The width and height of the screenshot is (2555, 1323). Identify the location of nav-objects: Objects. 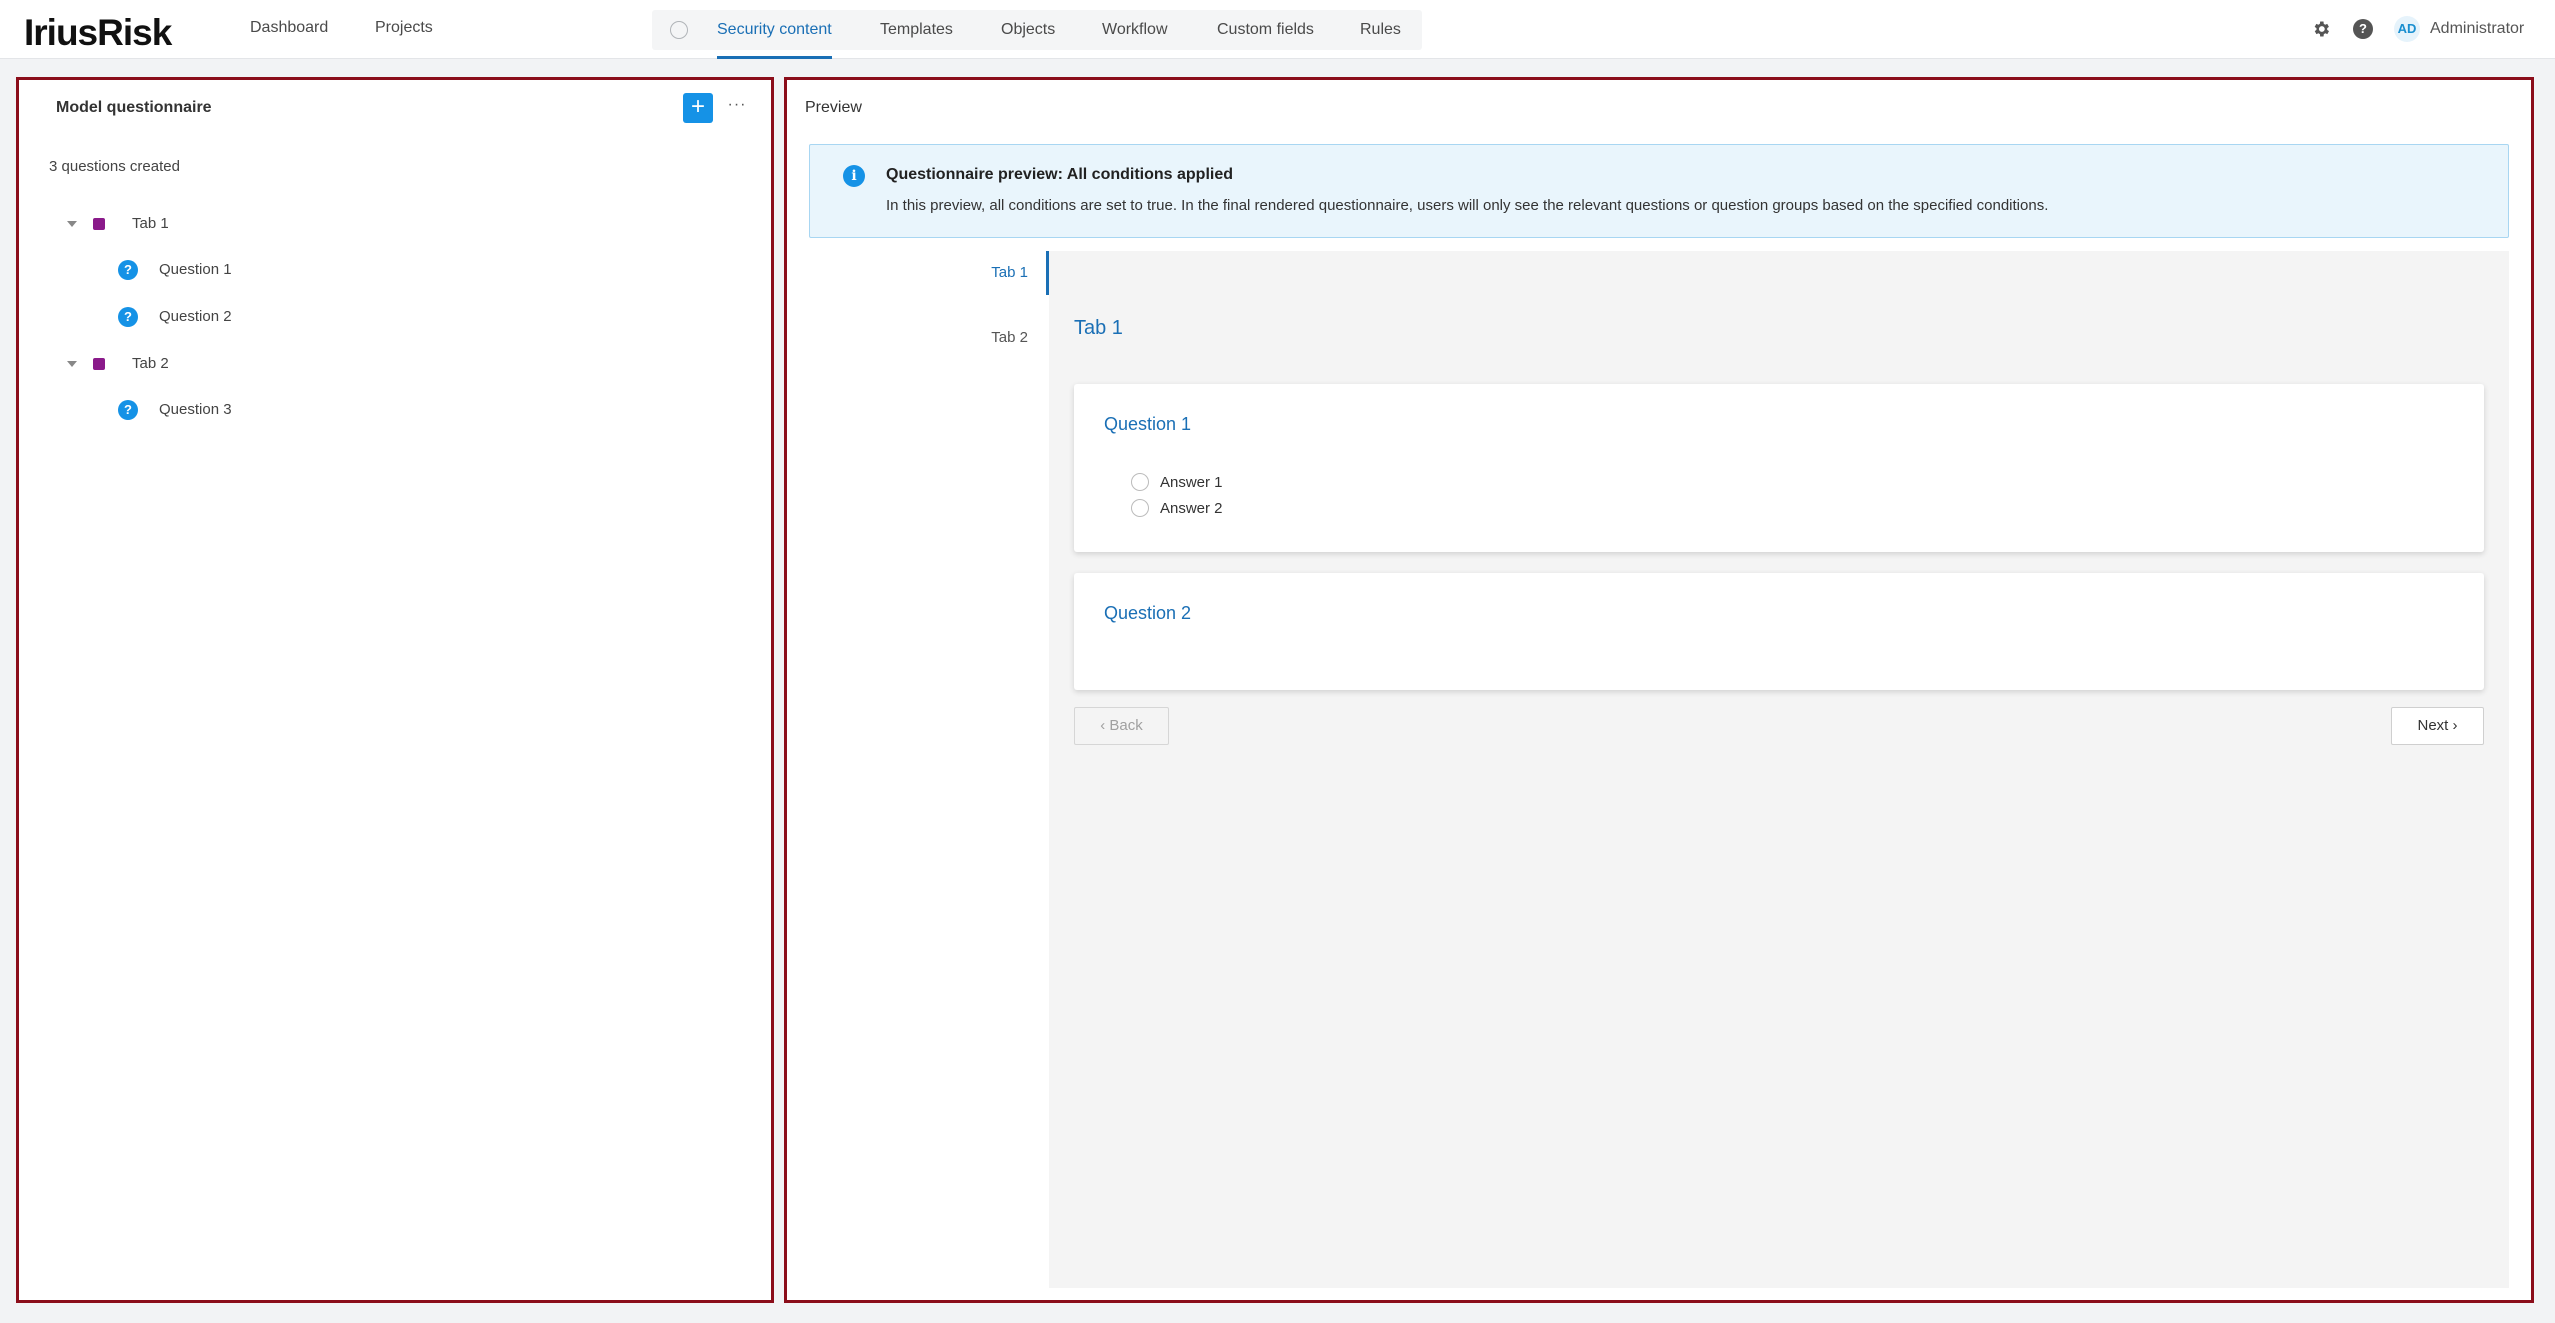
(1028, 30).